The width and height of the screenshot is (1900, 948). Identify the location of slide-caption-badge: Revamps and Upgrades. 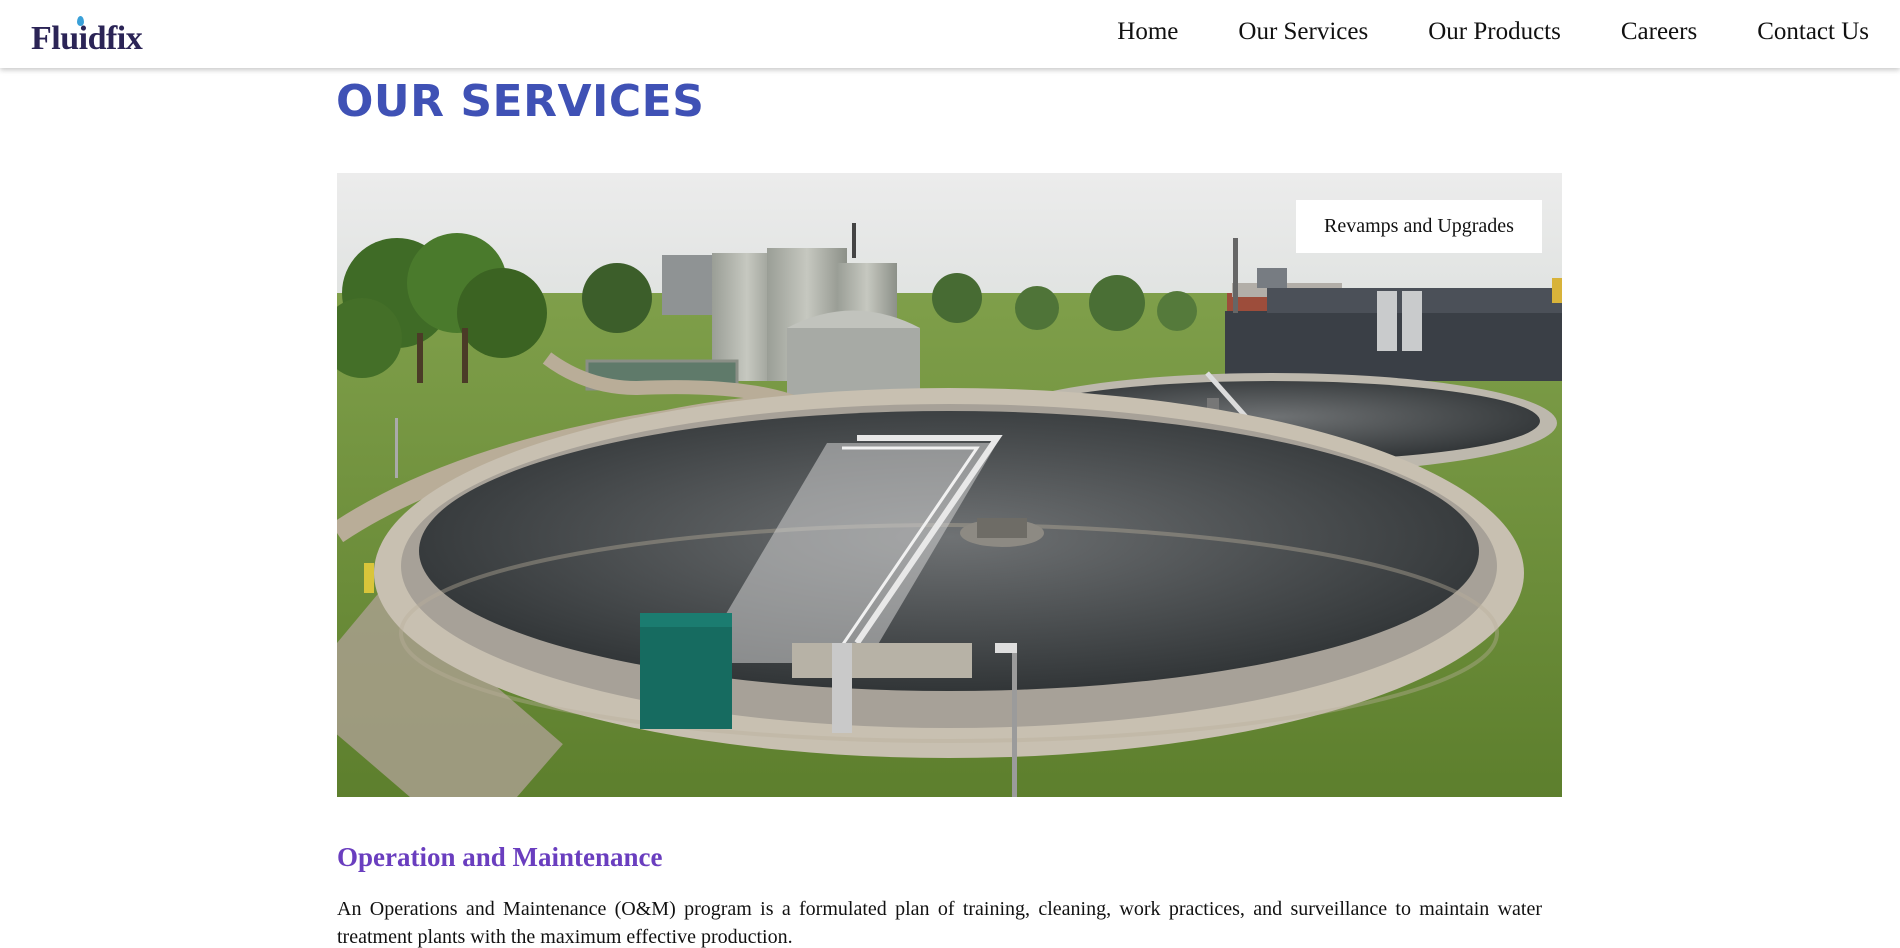
(1419, 226).